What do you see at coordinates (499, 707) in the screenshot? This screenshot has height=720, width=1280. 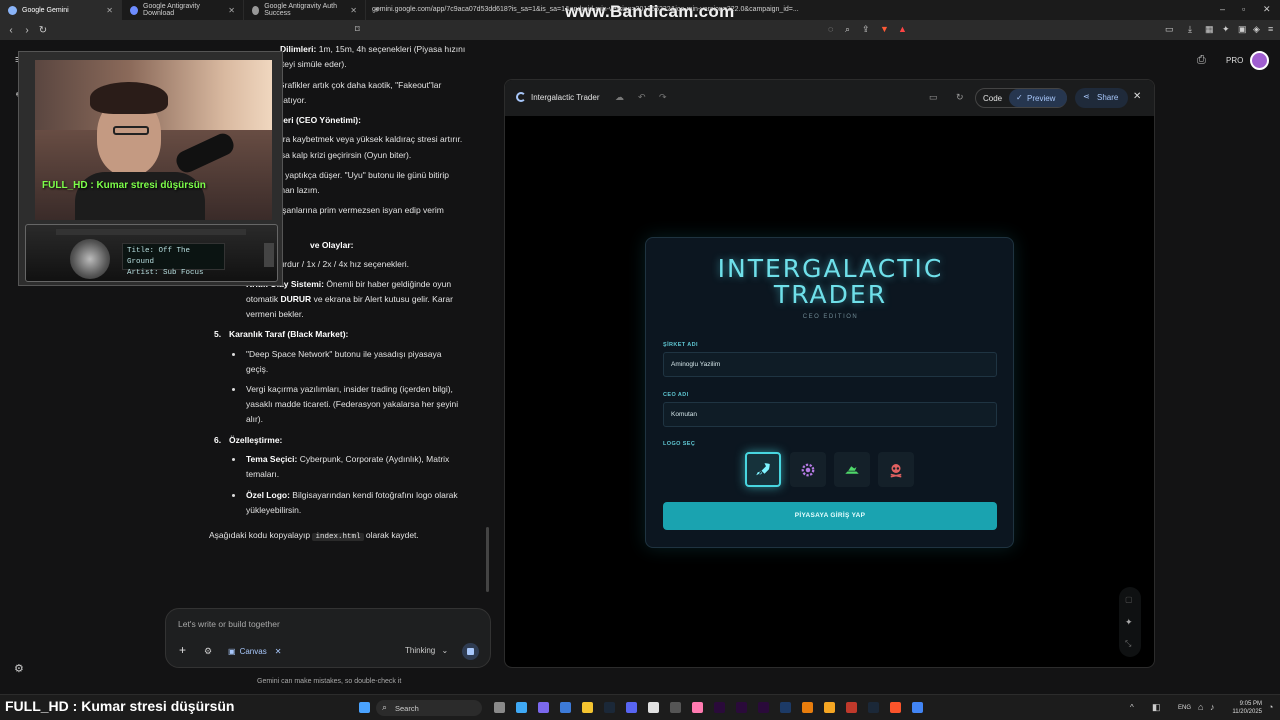 I see `task-view-icon` at bounding box center [499, 707].